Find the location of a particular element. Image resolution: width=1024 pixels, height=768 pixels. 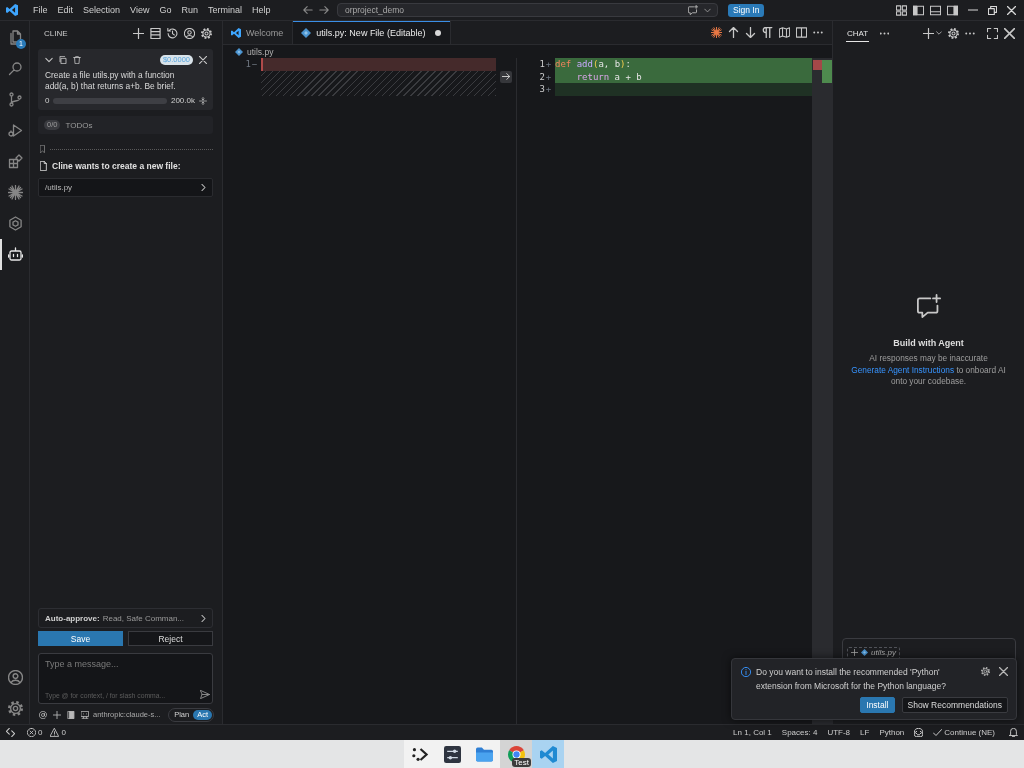

file-icon is located at coordinates (43, 166).